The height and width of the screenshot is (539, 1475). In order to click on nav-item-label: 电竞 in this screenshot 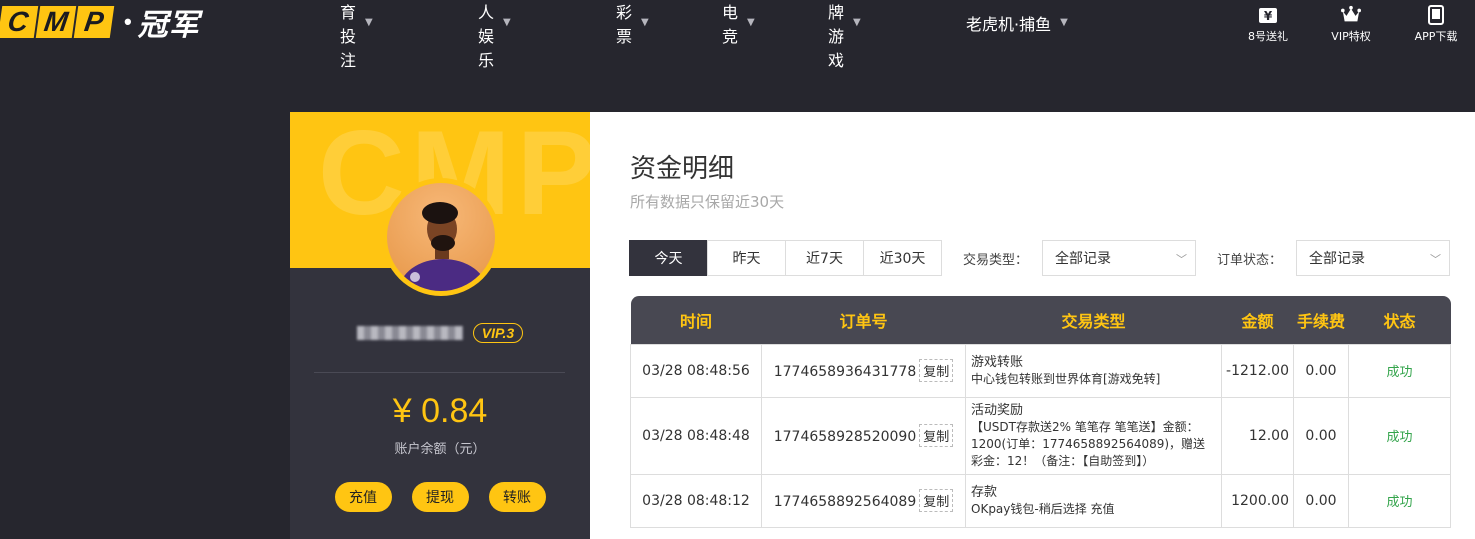, I will do `click(730, 24)`.